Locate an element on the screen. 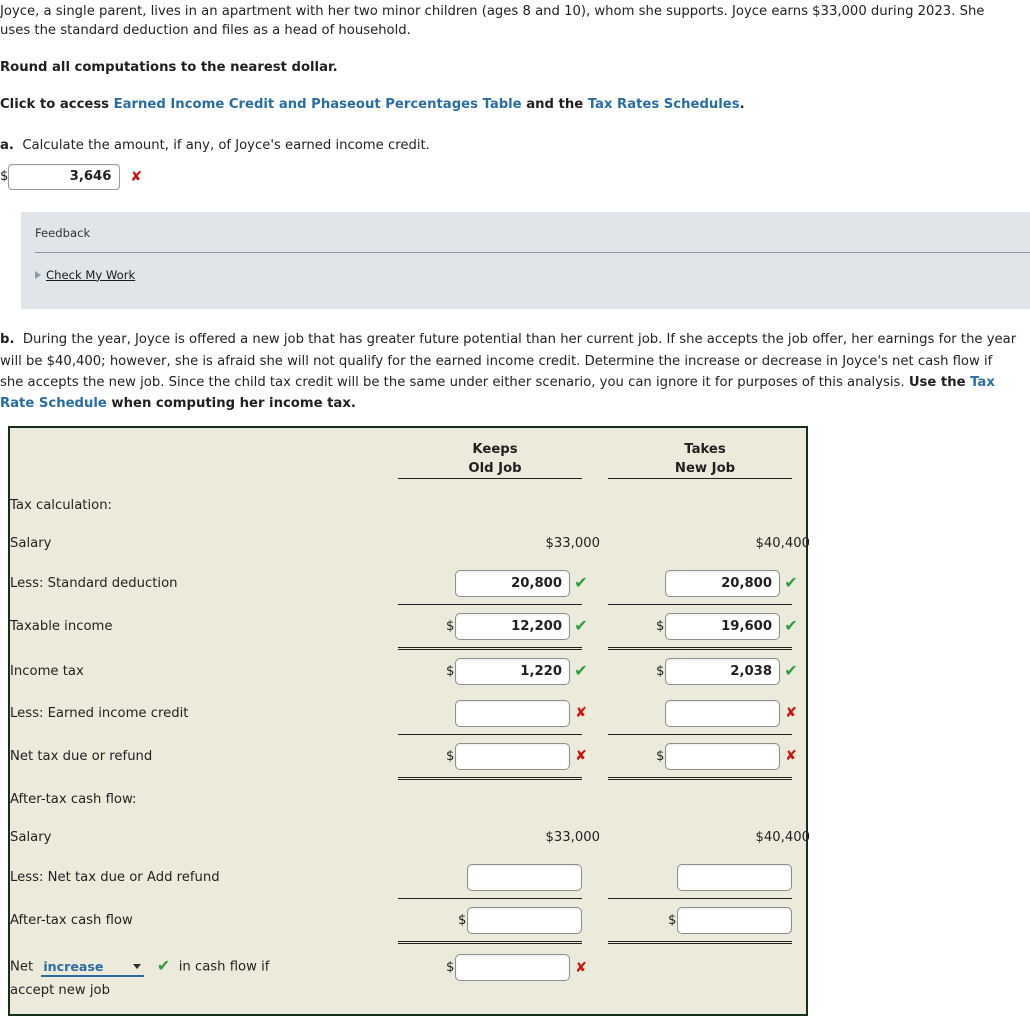  row-label-after-tax-cash-flow: After-tax cash flow is located at coordinates (71, 920).